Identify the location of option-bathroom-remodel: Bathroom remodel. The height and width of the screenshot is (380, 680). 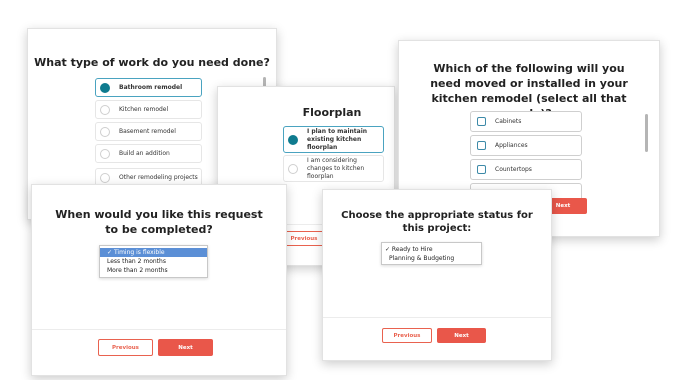
(148, 87).